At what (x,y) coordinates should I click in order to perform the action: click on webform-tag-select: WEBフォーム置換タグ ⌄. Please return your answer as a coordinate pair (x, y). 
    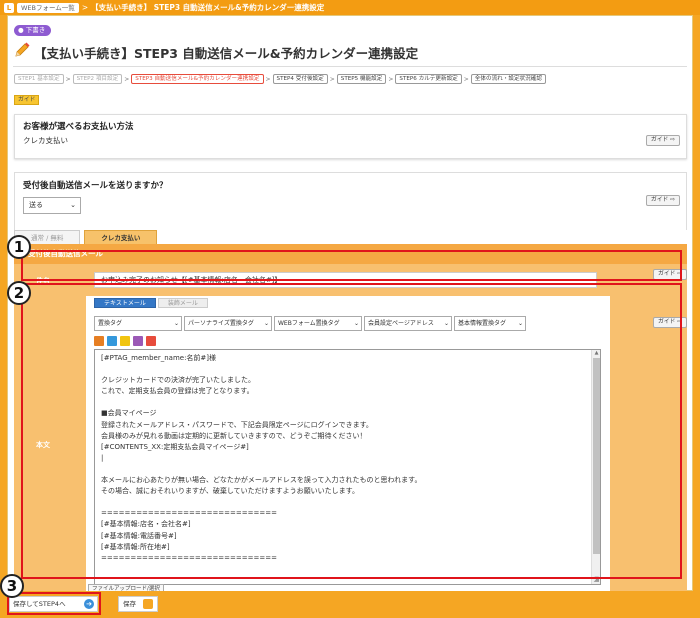
    Looking at the image, I should click on (318, 323).